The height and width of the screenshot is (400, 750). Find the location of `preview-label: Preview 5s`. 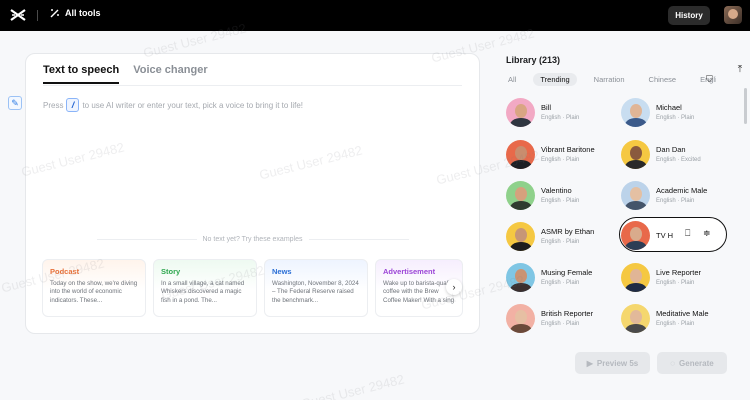

preview-label: Preview 5s is located at coordinates (617, 363).